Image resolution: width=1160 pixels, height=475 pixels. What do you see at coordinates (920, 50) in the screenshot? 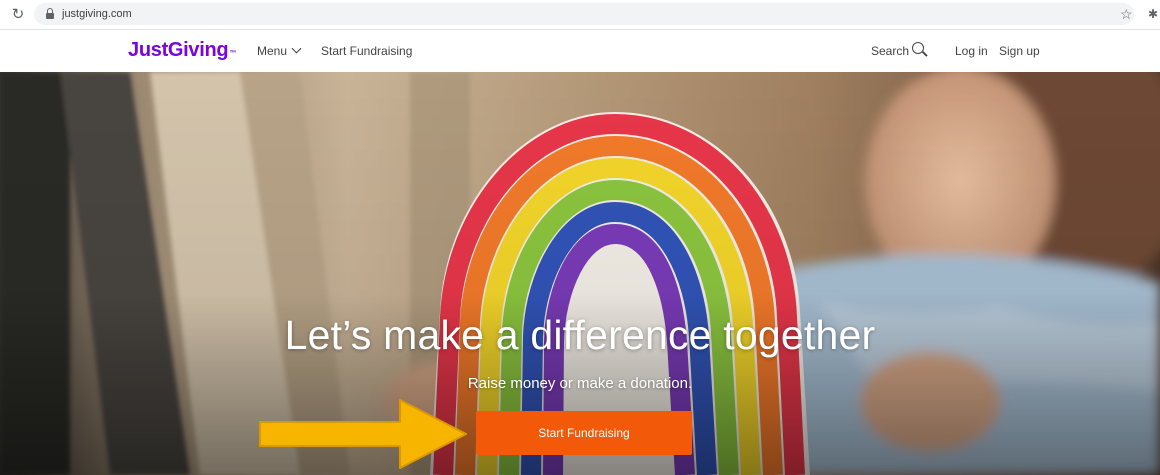
I see `search-icon` at bounding box center [920, 50].